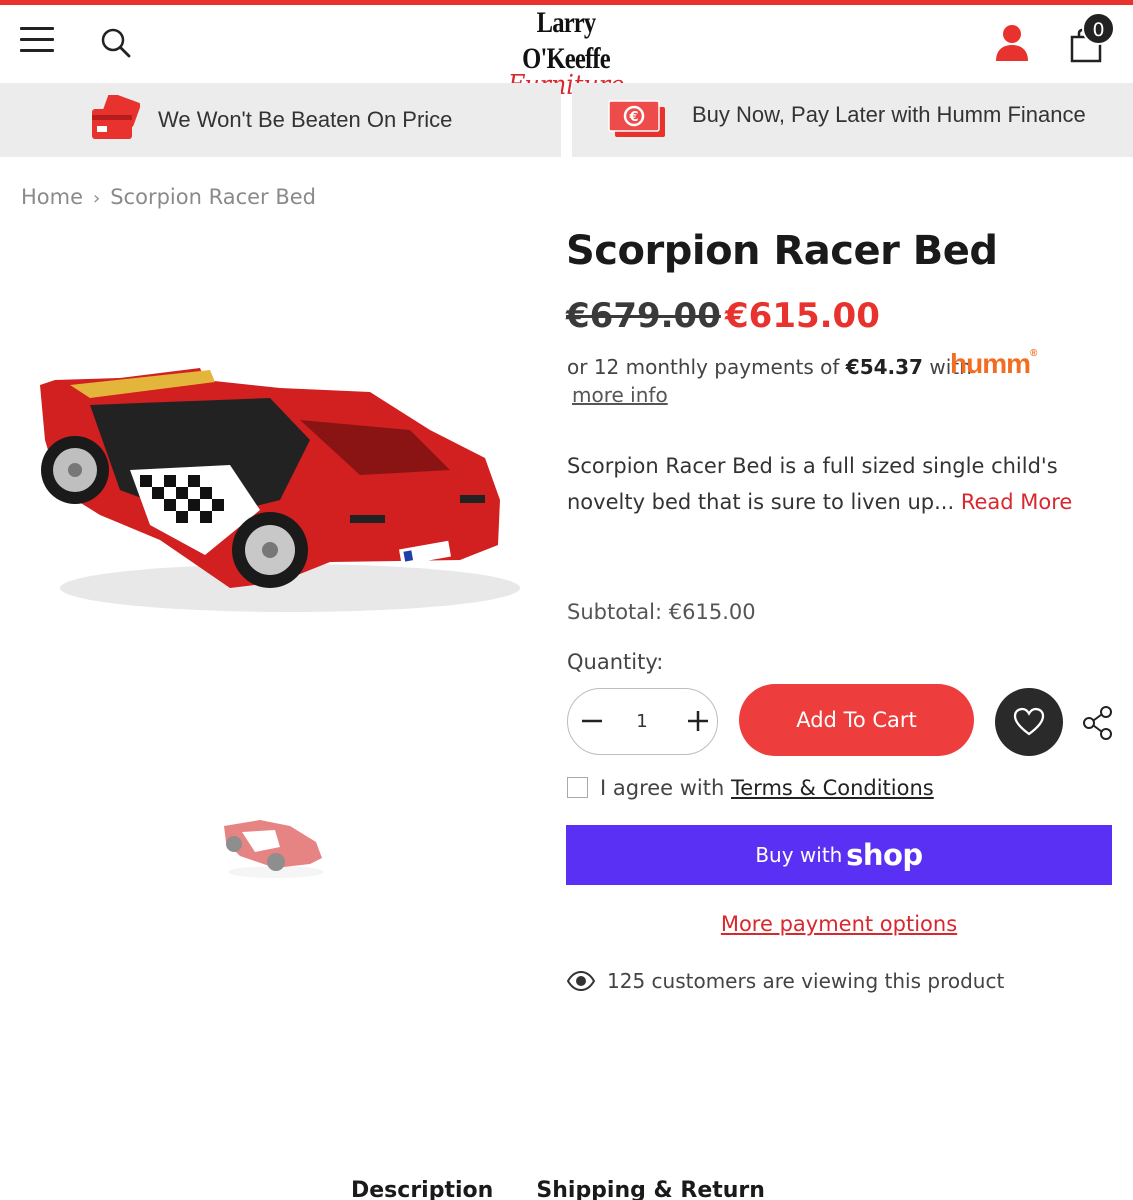 This screenshot has width=1133, height=1200. What do you see at coordinates (889, 114) in the screenshot?
I see `promo-humm-label: Buy Now, Pay Later with Humm Finance` at bounding box center [889, 114].